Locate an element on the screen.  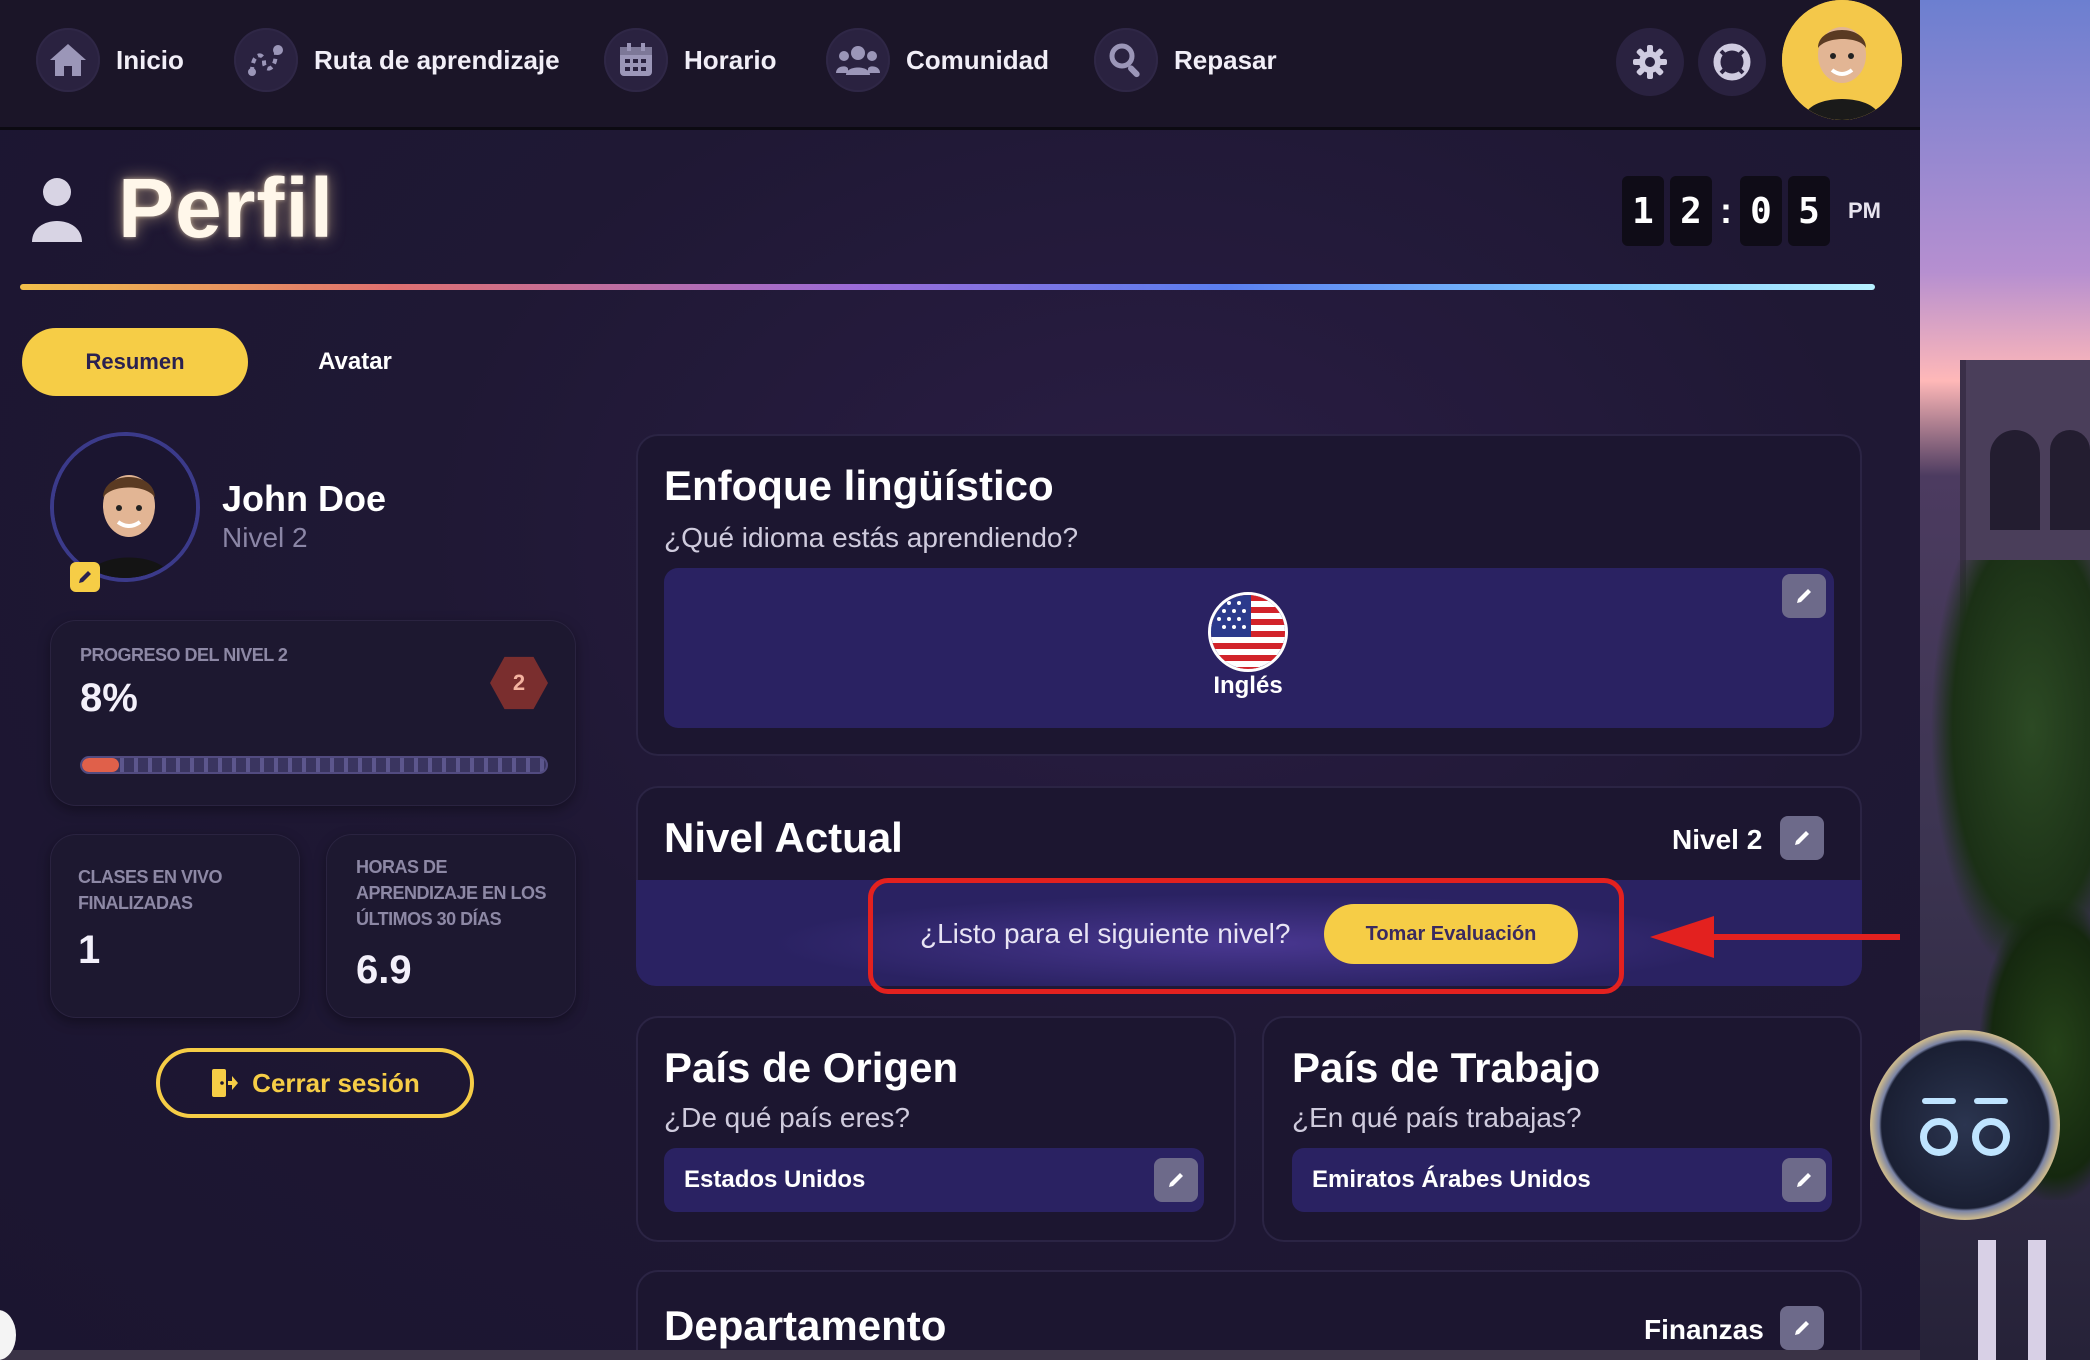
clock: 1 2 : 0 5 PM is located at coordinates (1751, 211).